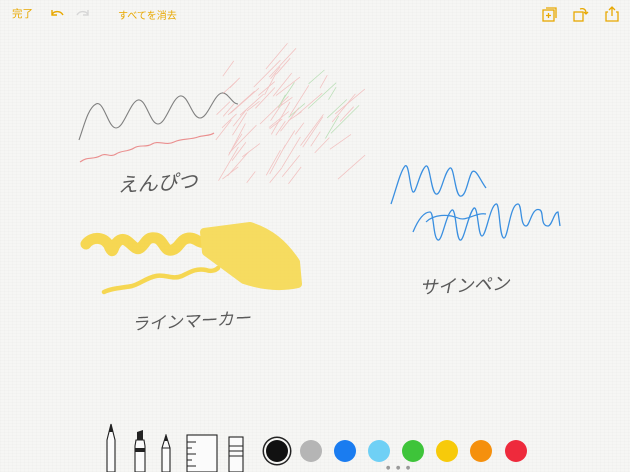 This screenshot has height=472, width=630. Describe the element at coordinates (158, 116) in the screenshot. I see `pencil-stroke-gray` at that location.